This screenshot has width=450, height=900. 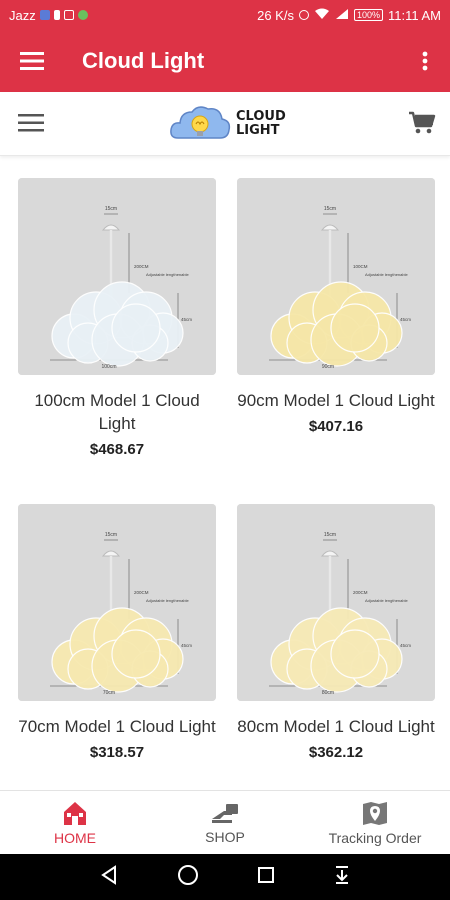 I want to click on app-bar: Cloud Light, so click(x=225, y=61).